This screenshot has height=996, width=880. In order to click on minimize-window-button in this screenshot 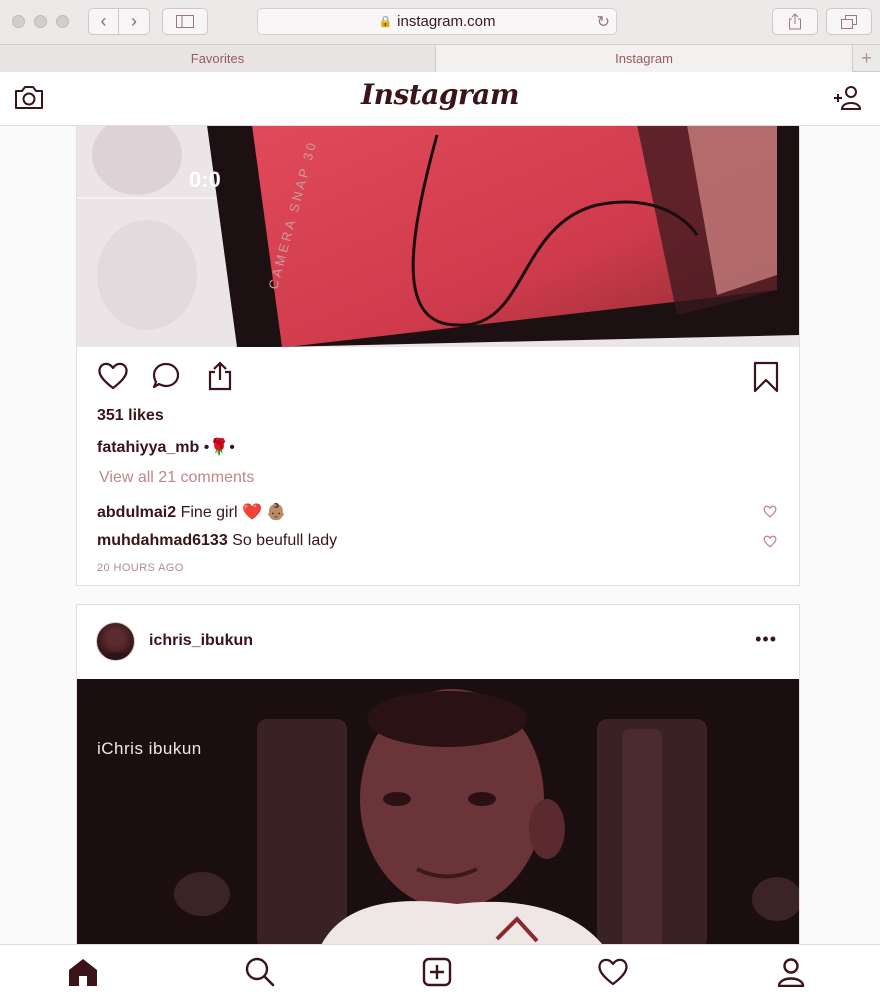, I will do `click(40, 21)`.